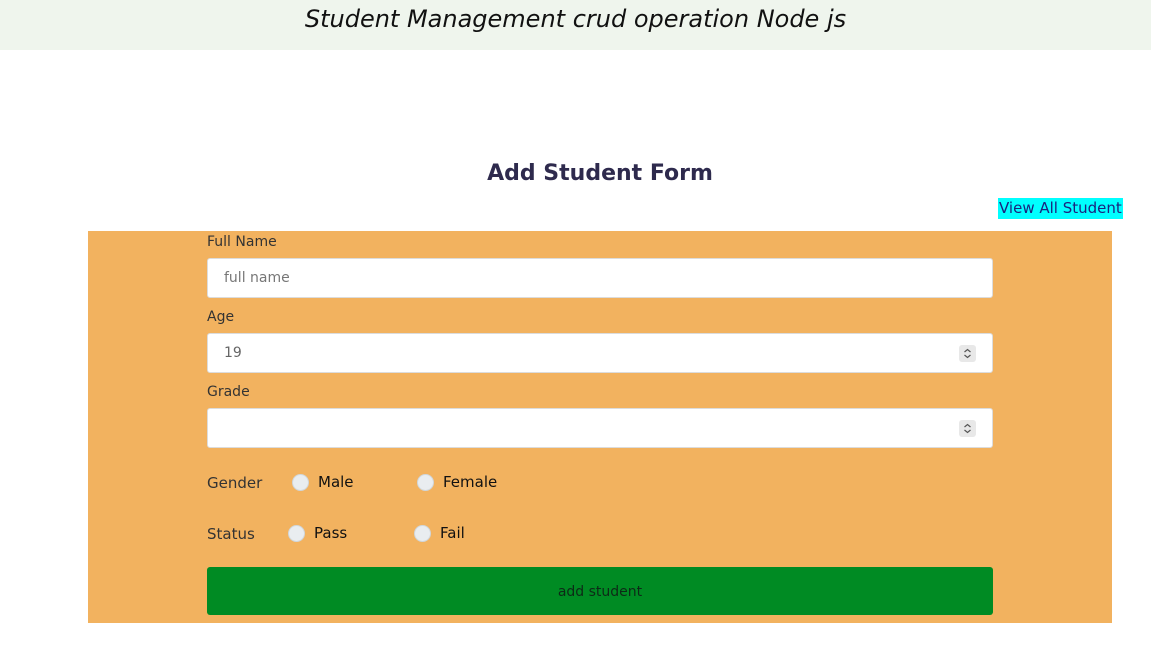 The image size is (1151, 665). I want to click on grade-label: Grade, so click(228, 392).